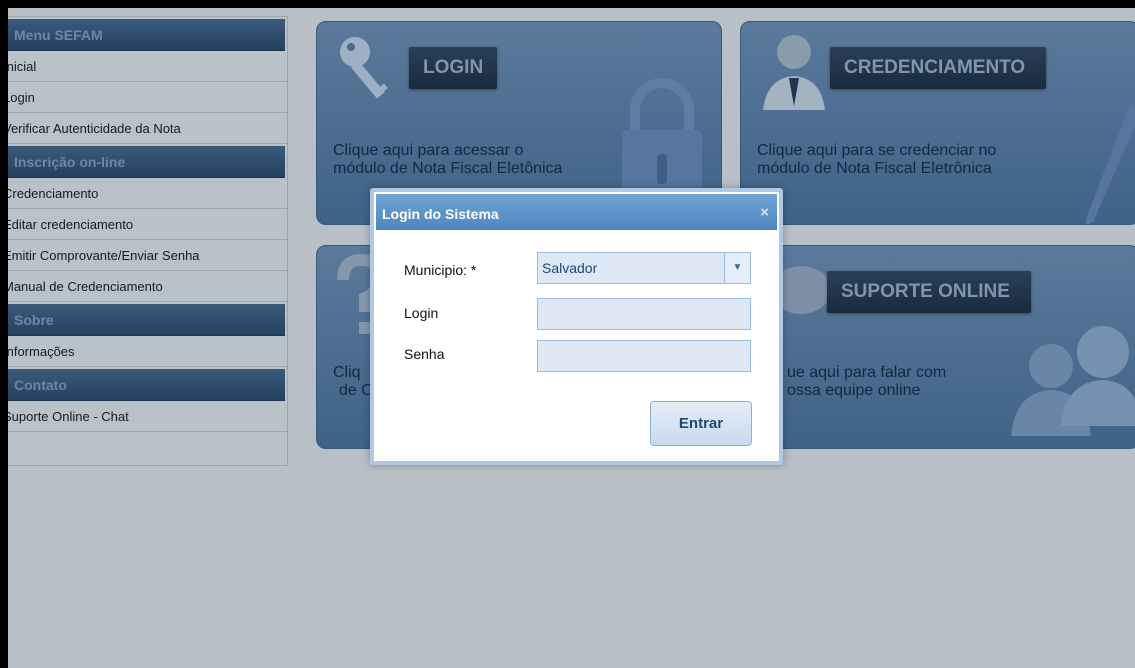  Describe the element at coordinates (147, 351) in the screenshot. I see `sidebar-item-informacoes: Informações` at that location.